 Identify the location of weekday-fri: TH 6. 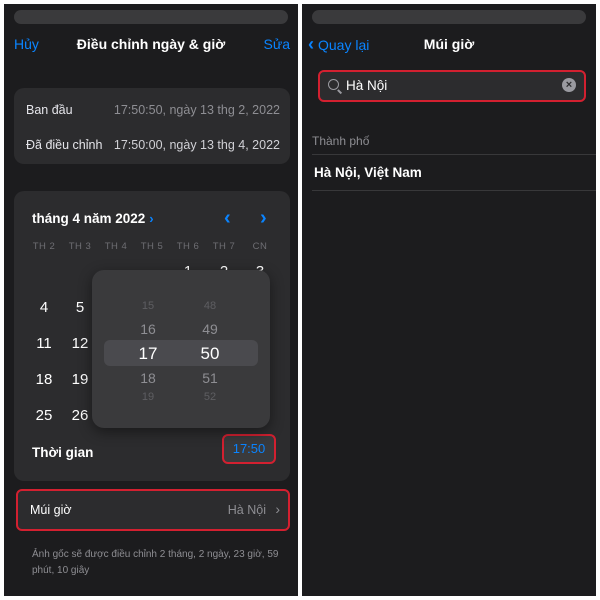
(188, 246).